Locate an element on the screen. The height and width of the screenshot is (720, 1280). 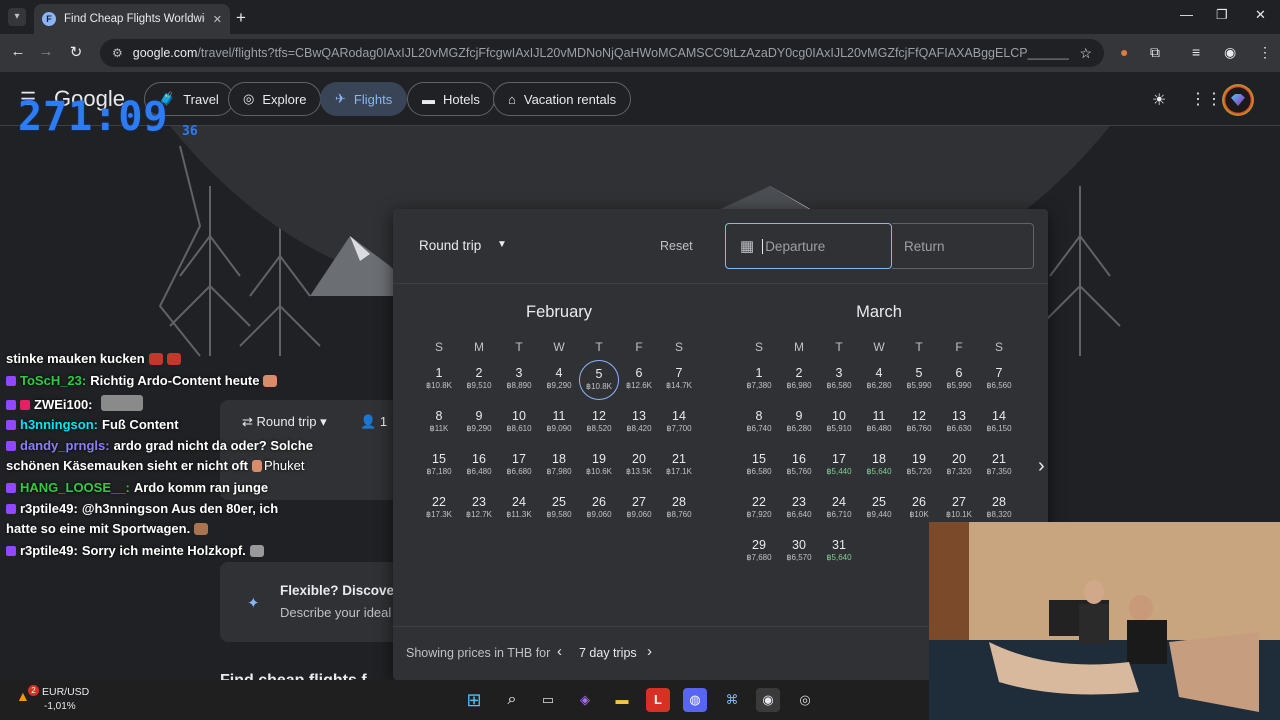
calendar-day: 20 ฿7,320 is located at coordinates (959, 466).